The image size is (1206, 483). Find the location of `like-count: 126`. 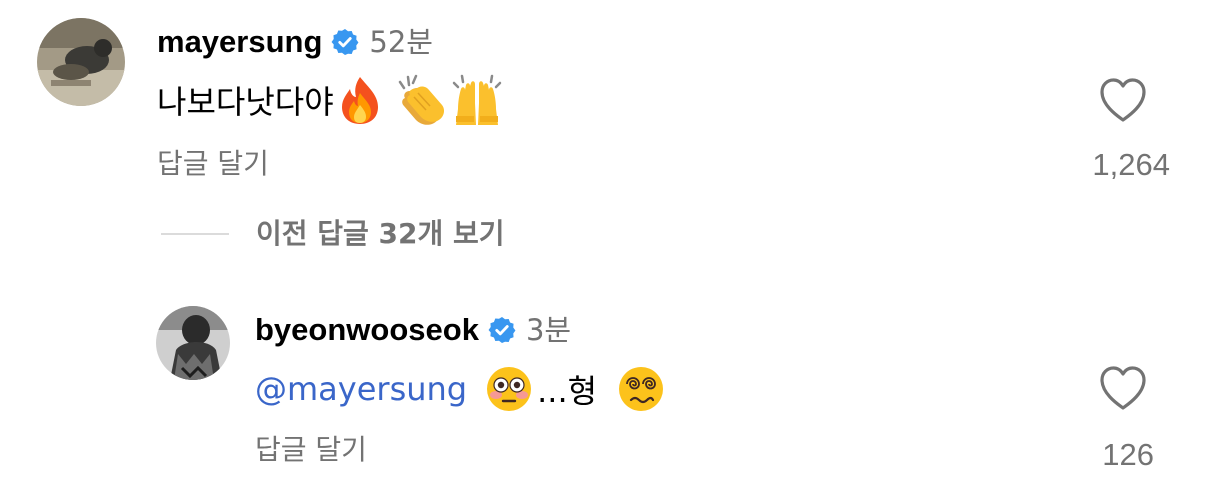

like-count: 126 is located at coordinates (1089, 455).